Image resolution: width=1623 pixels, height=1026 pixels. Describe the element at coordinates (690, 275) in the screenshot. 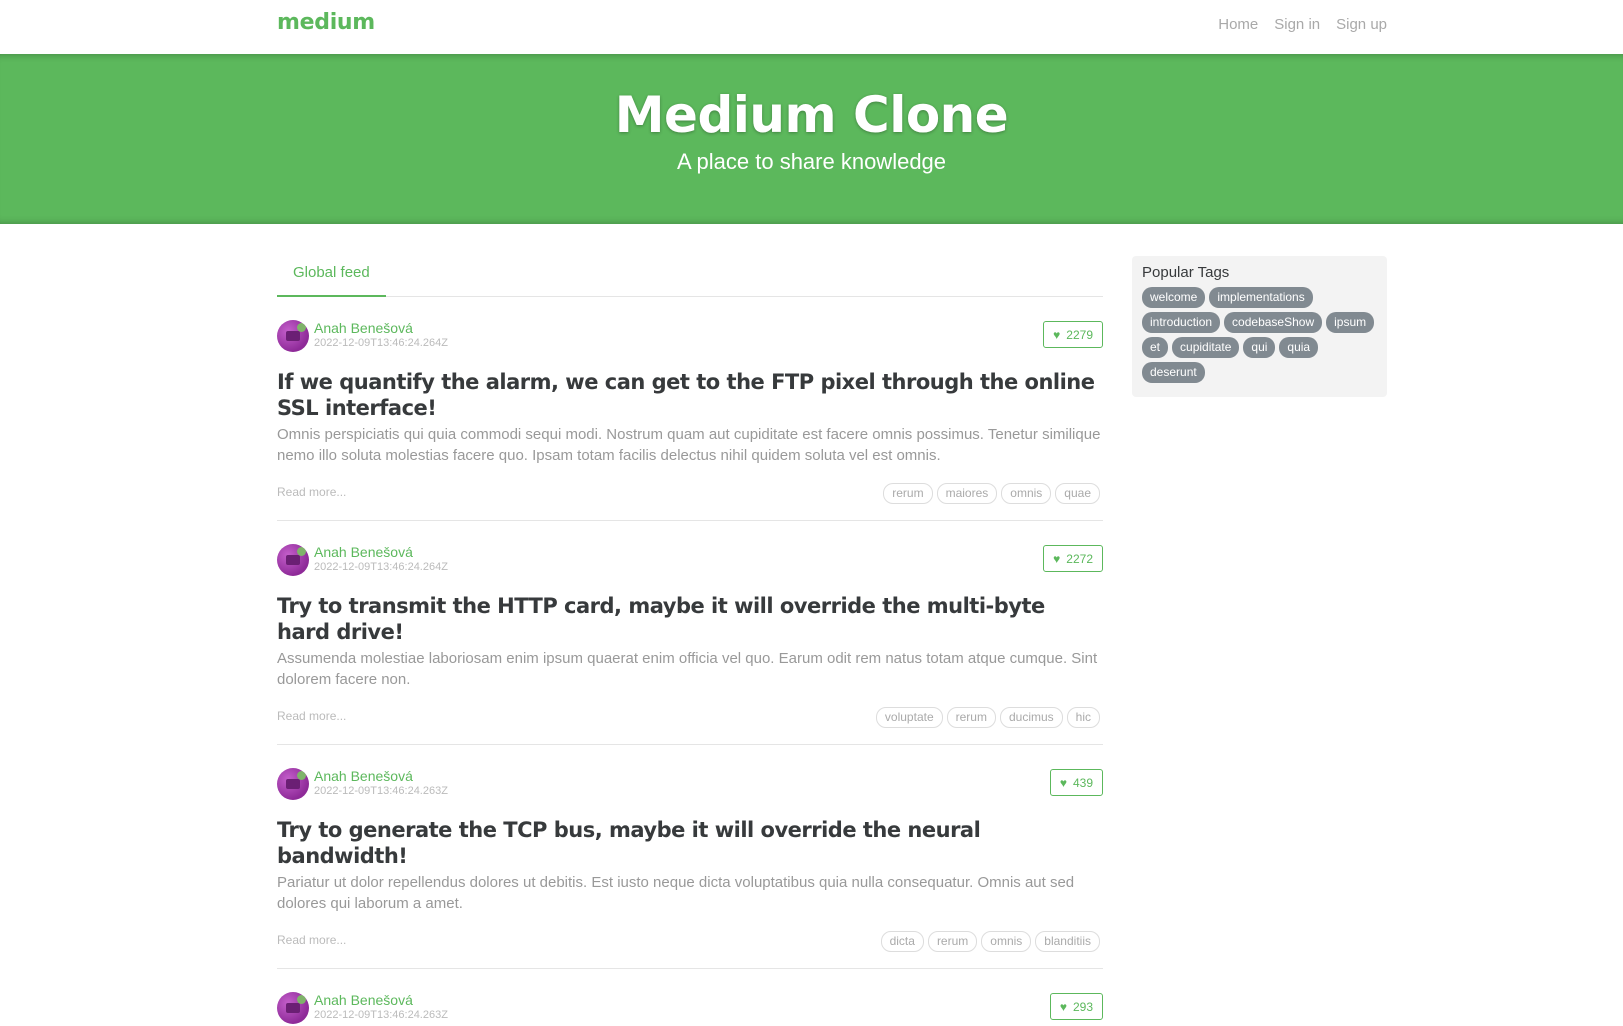

I see `feed-tabs: Global feed` at that location.